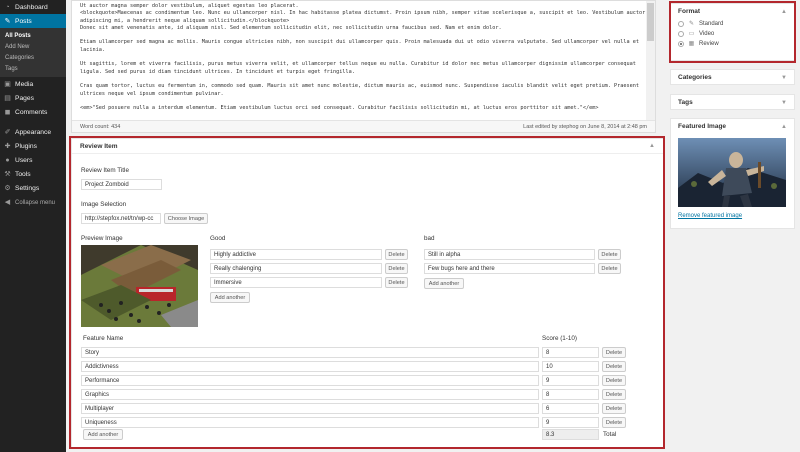 The height and width of the screenshot is (452, 800). What do you see at coordinates (24, 99) in the screenshot?
I see `menu-label: Pages` at bounding box center [24, 99].